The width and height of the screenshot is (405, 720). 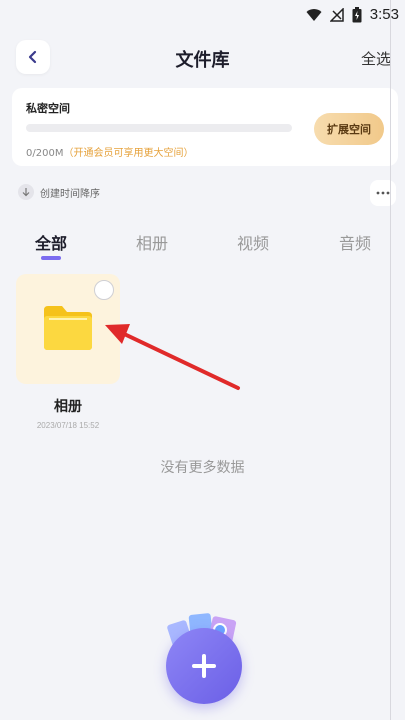 I want to click on tab-album: 相册, so click(x=152, y=242).